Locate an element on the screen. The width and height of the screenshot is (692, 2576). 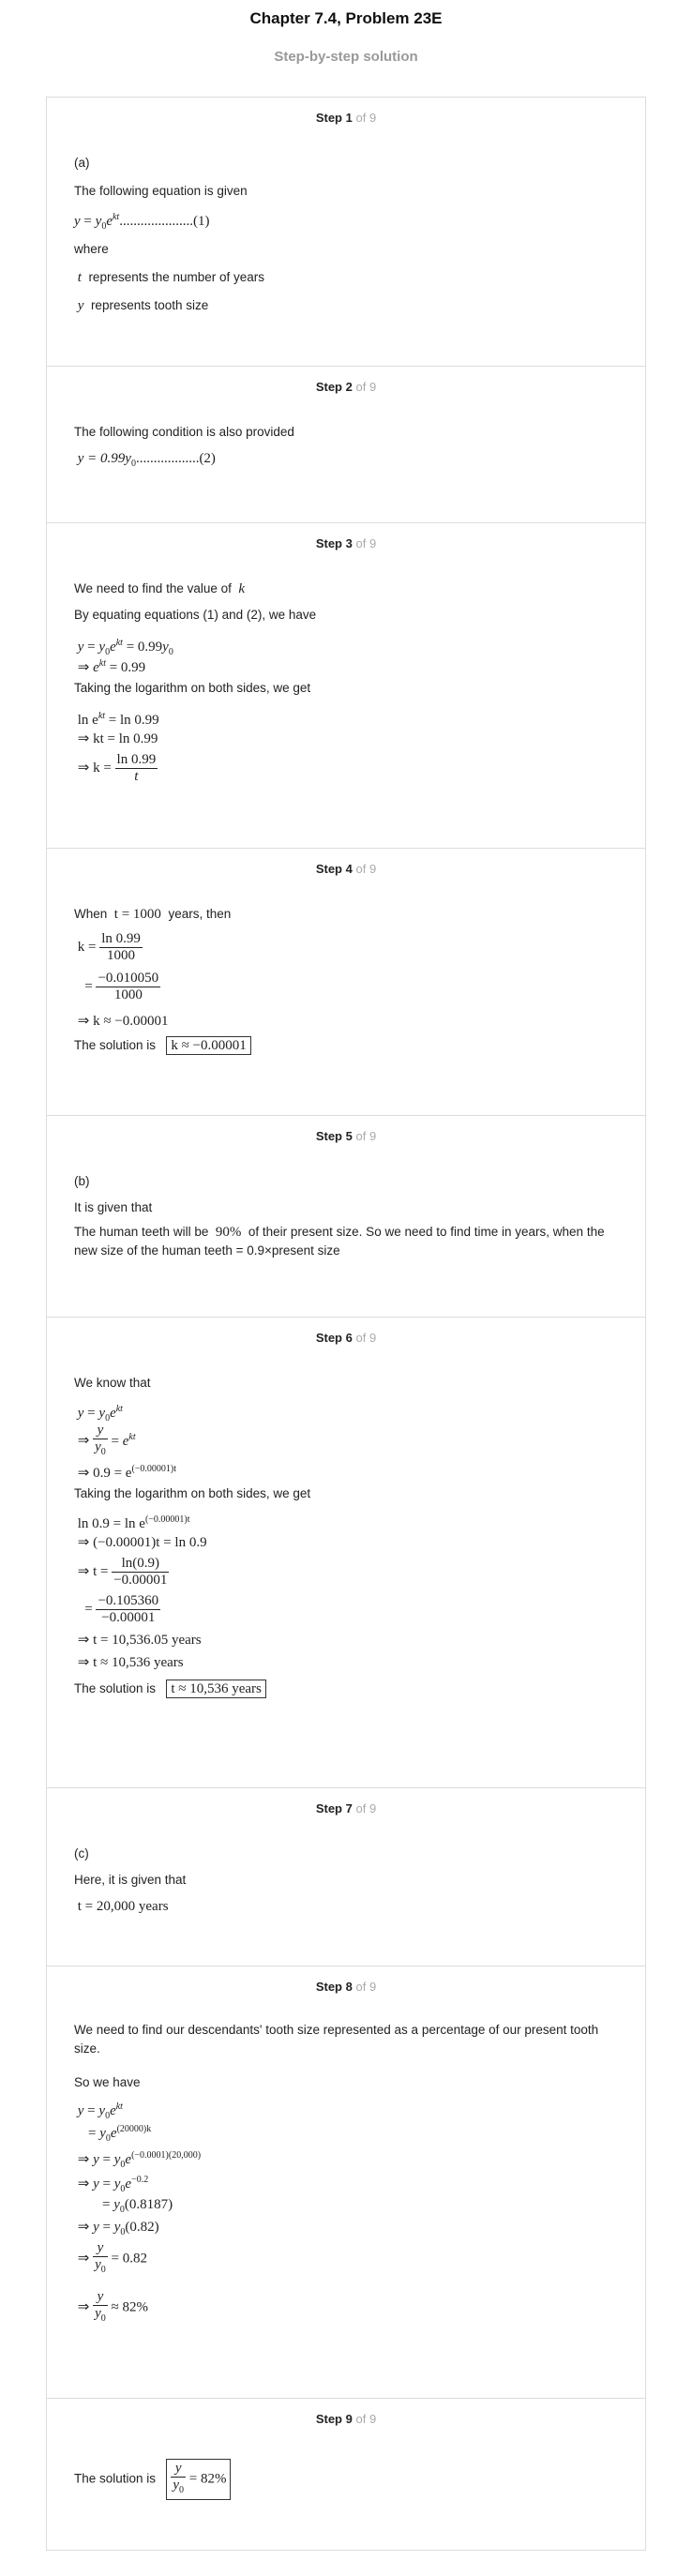
equation: ⇒ t = 10,536.05 years is located at coordinates (140, 1640).